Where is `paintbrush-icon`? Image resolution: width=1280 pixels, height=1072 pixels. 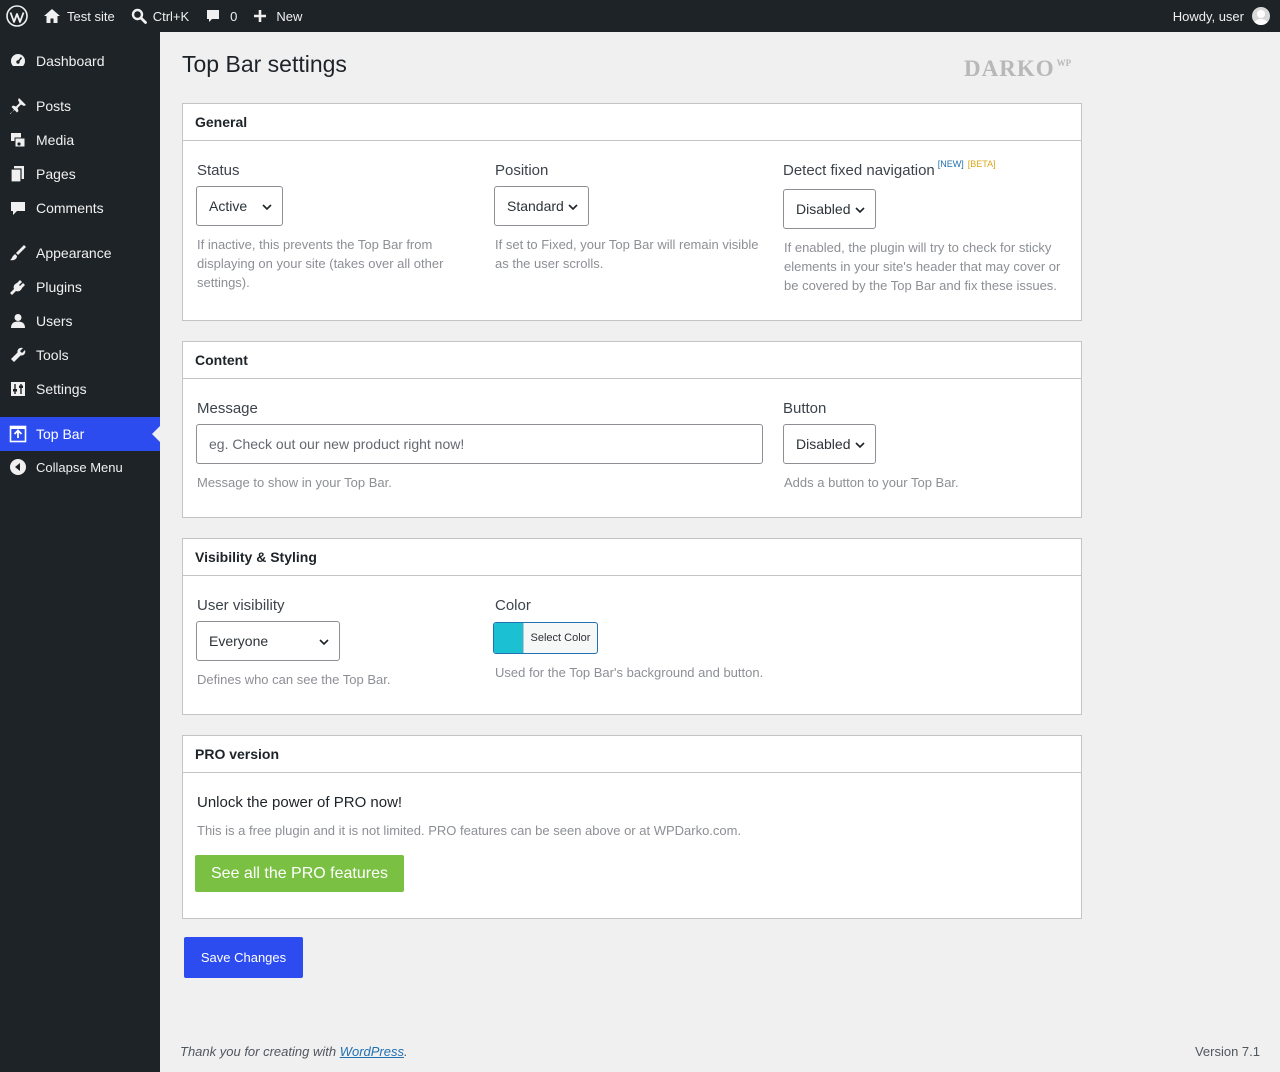
paintbrush-icon is located at coordinates (18, 253).